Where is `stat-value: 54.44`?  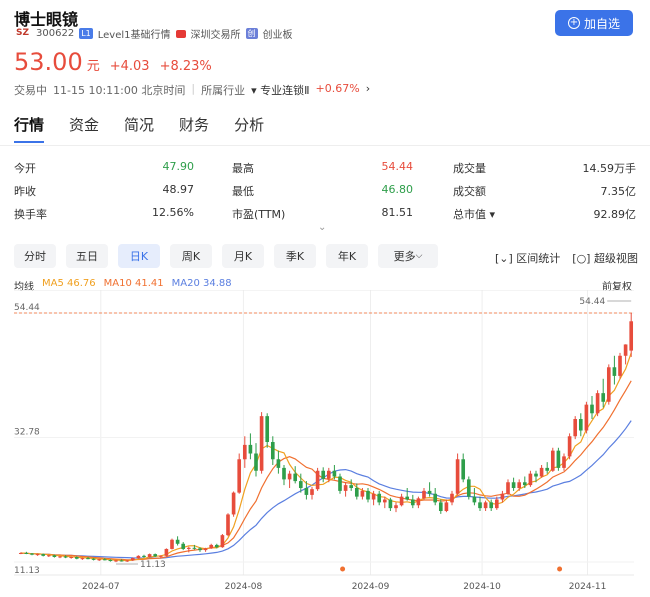 stat-value: 54.44 is located at coordinates (397, 166).